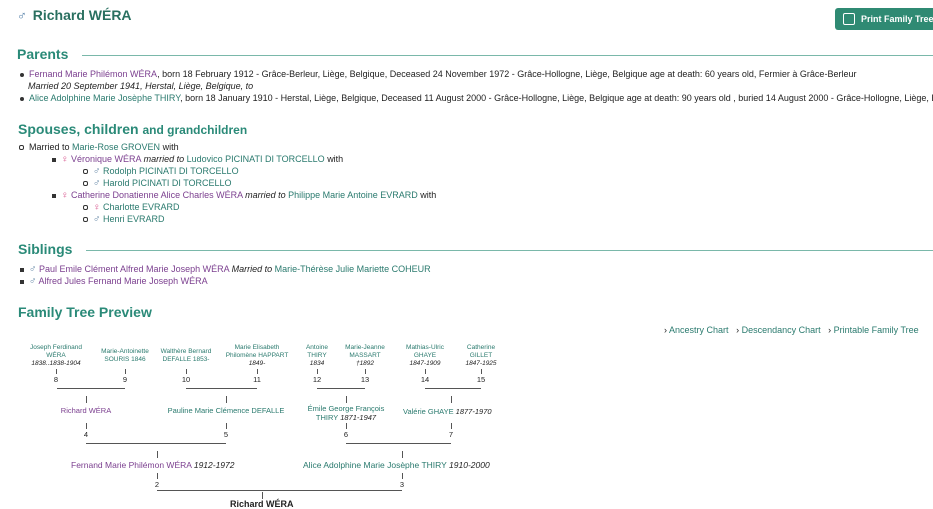  I want to click on tree-node-name: Antoine, so click(317, 347).